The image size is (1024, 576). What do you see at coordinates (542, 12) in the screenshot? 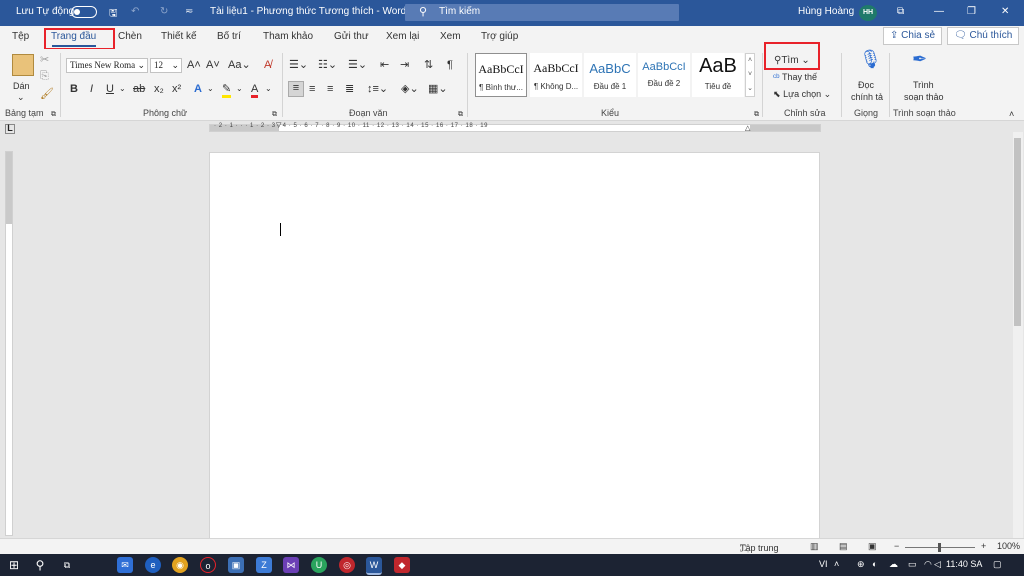
I see `search-box: ⚲ Tìm kiếm` at bounding box center [542, 12].